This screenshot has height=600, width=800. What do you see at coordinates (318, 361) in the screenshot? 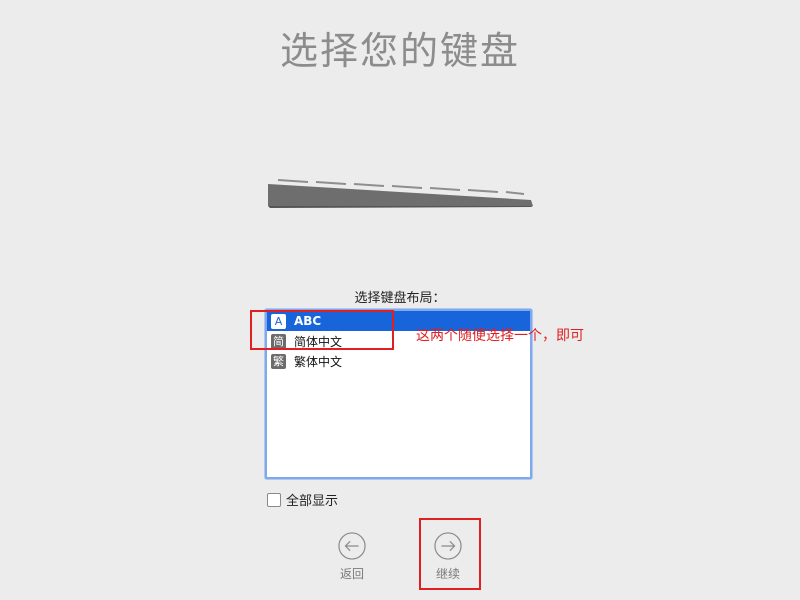
I see `layout-item-label: 繁体中文` at bounding box center [318, 361].